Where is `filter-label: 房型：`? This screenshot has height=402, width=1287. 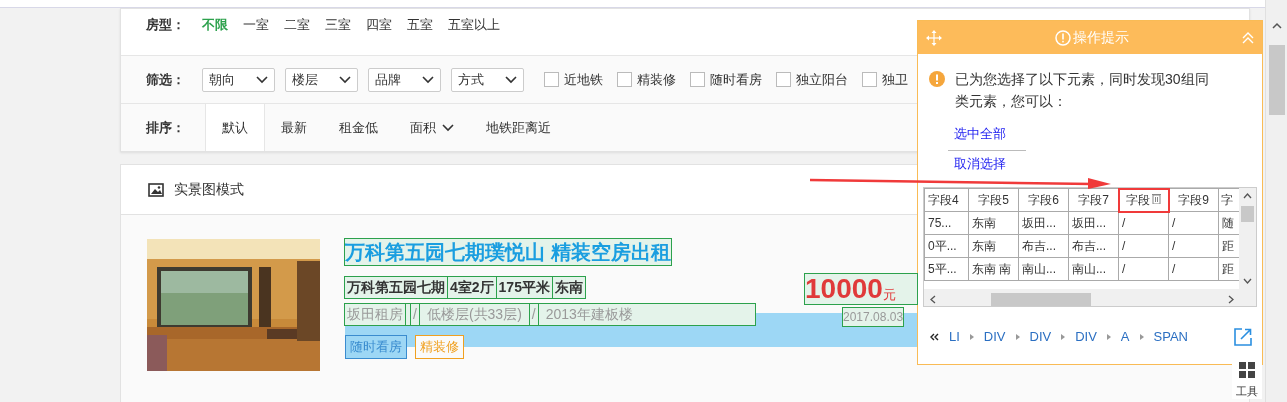
filter-label: 房型： is located at coordinates (166, 25).